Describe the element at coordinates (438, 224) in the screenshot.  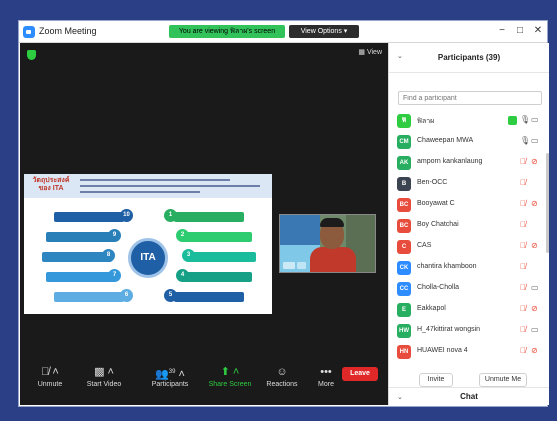
I see `participant-name: Boy Chatchai` at that location.